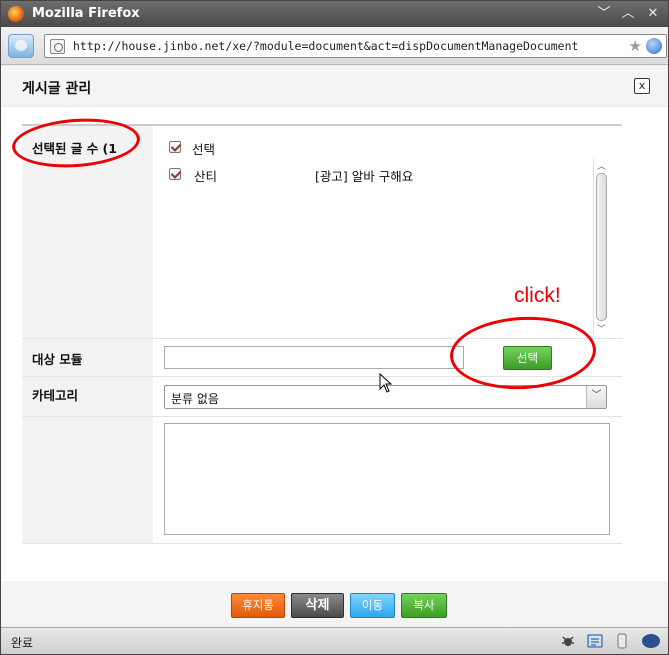 The height and width of the screenshot is (655, 669). I want to click on site-identity-icon, so click(57, 46).